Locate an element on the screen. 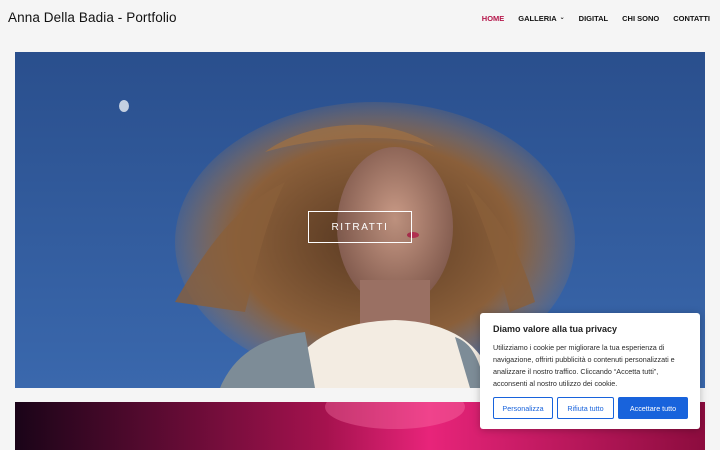 The image size is (720, 450). nav-item-label: DIGITAL is located at coordinates (593, 18).